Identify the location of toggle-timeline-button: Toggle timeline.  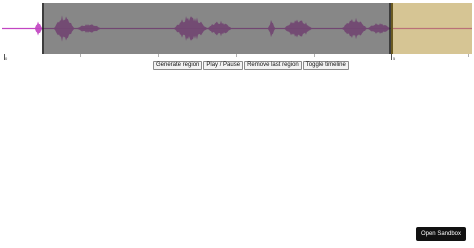
(325, 65).